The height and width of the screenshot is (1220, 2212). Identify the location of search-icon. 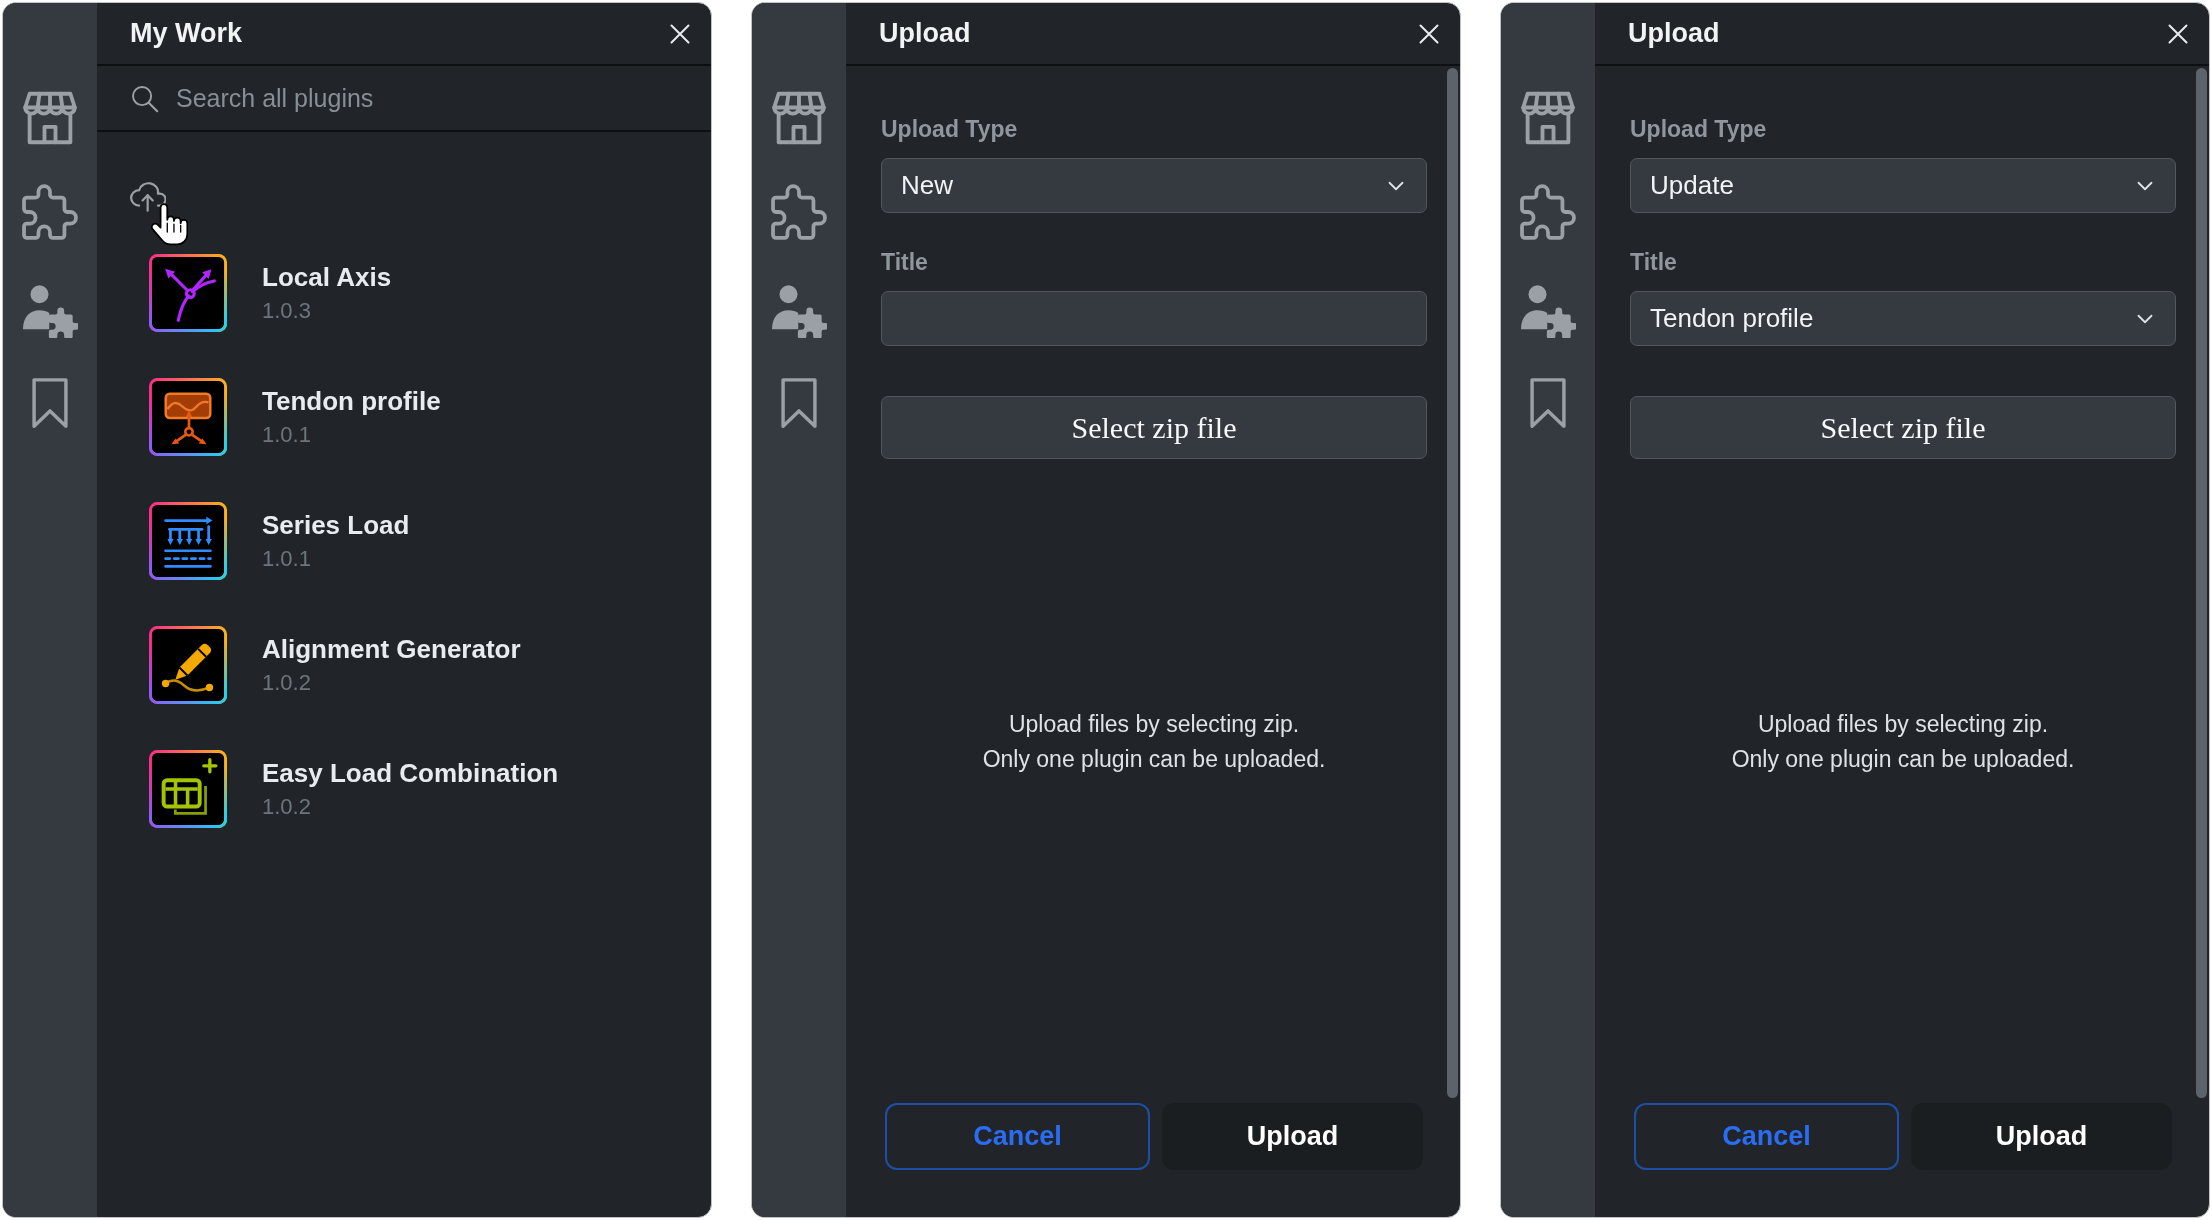
(144, 98).